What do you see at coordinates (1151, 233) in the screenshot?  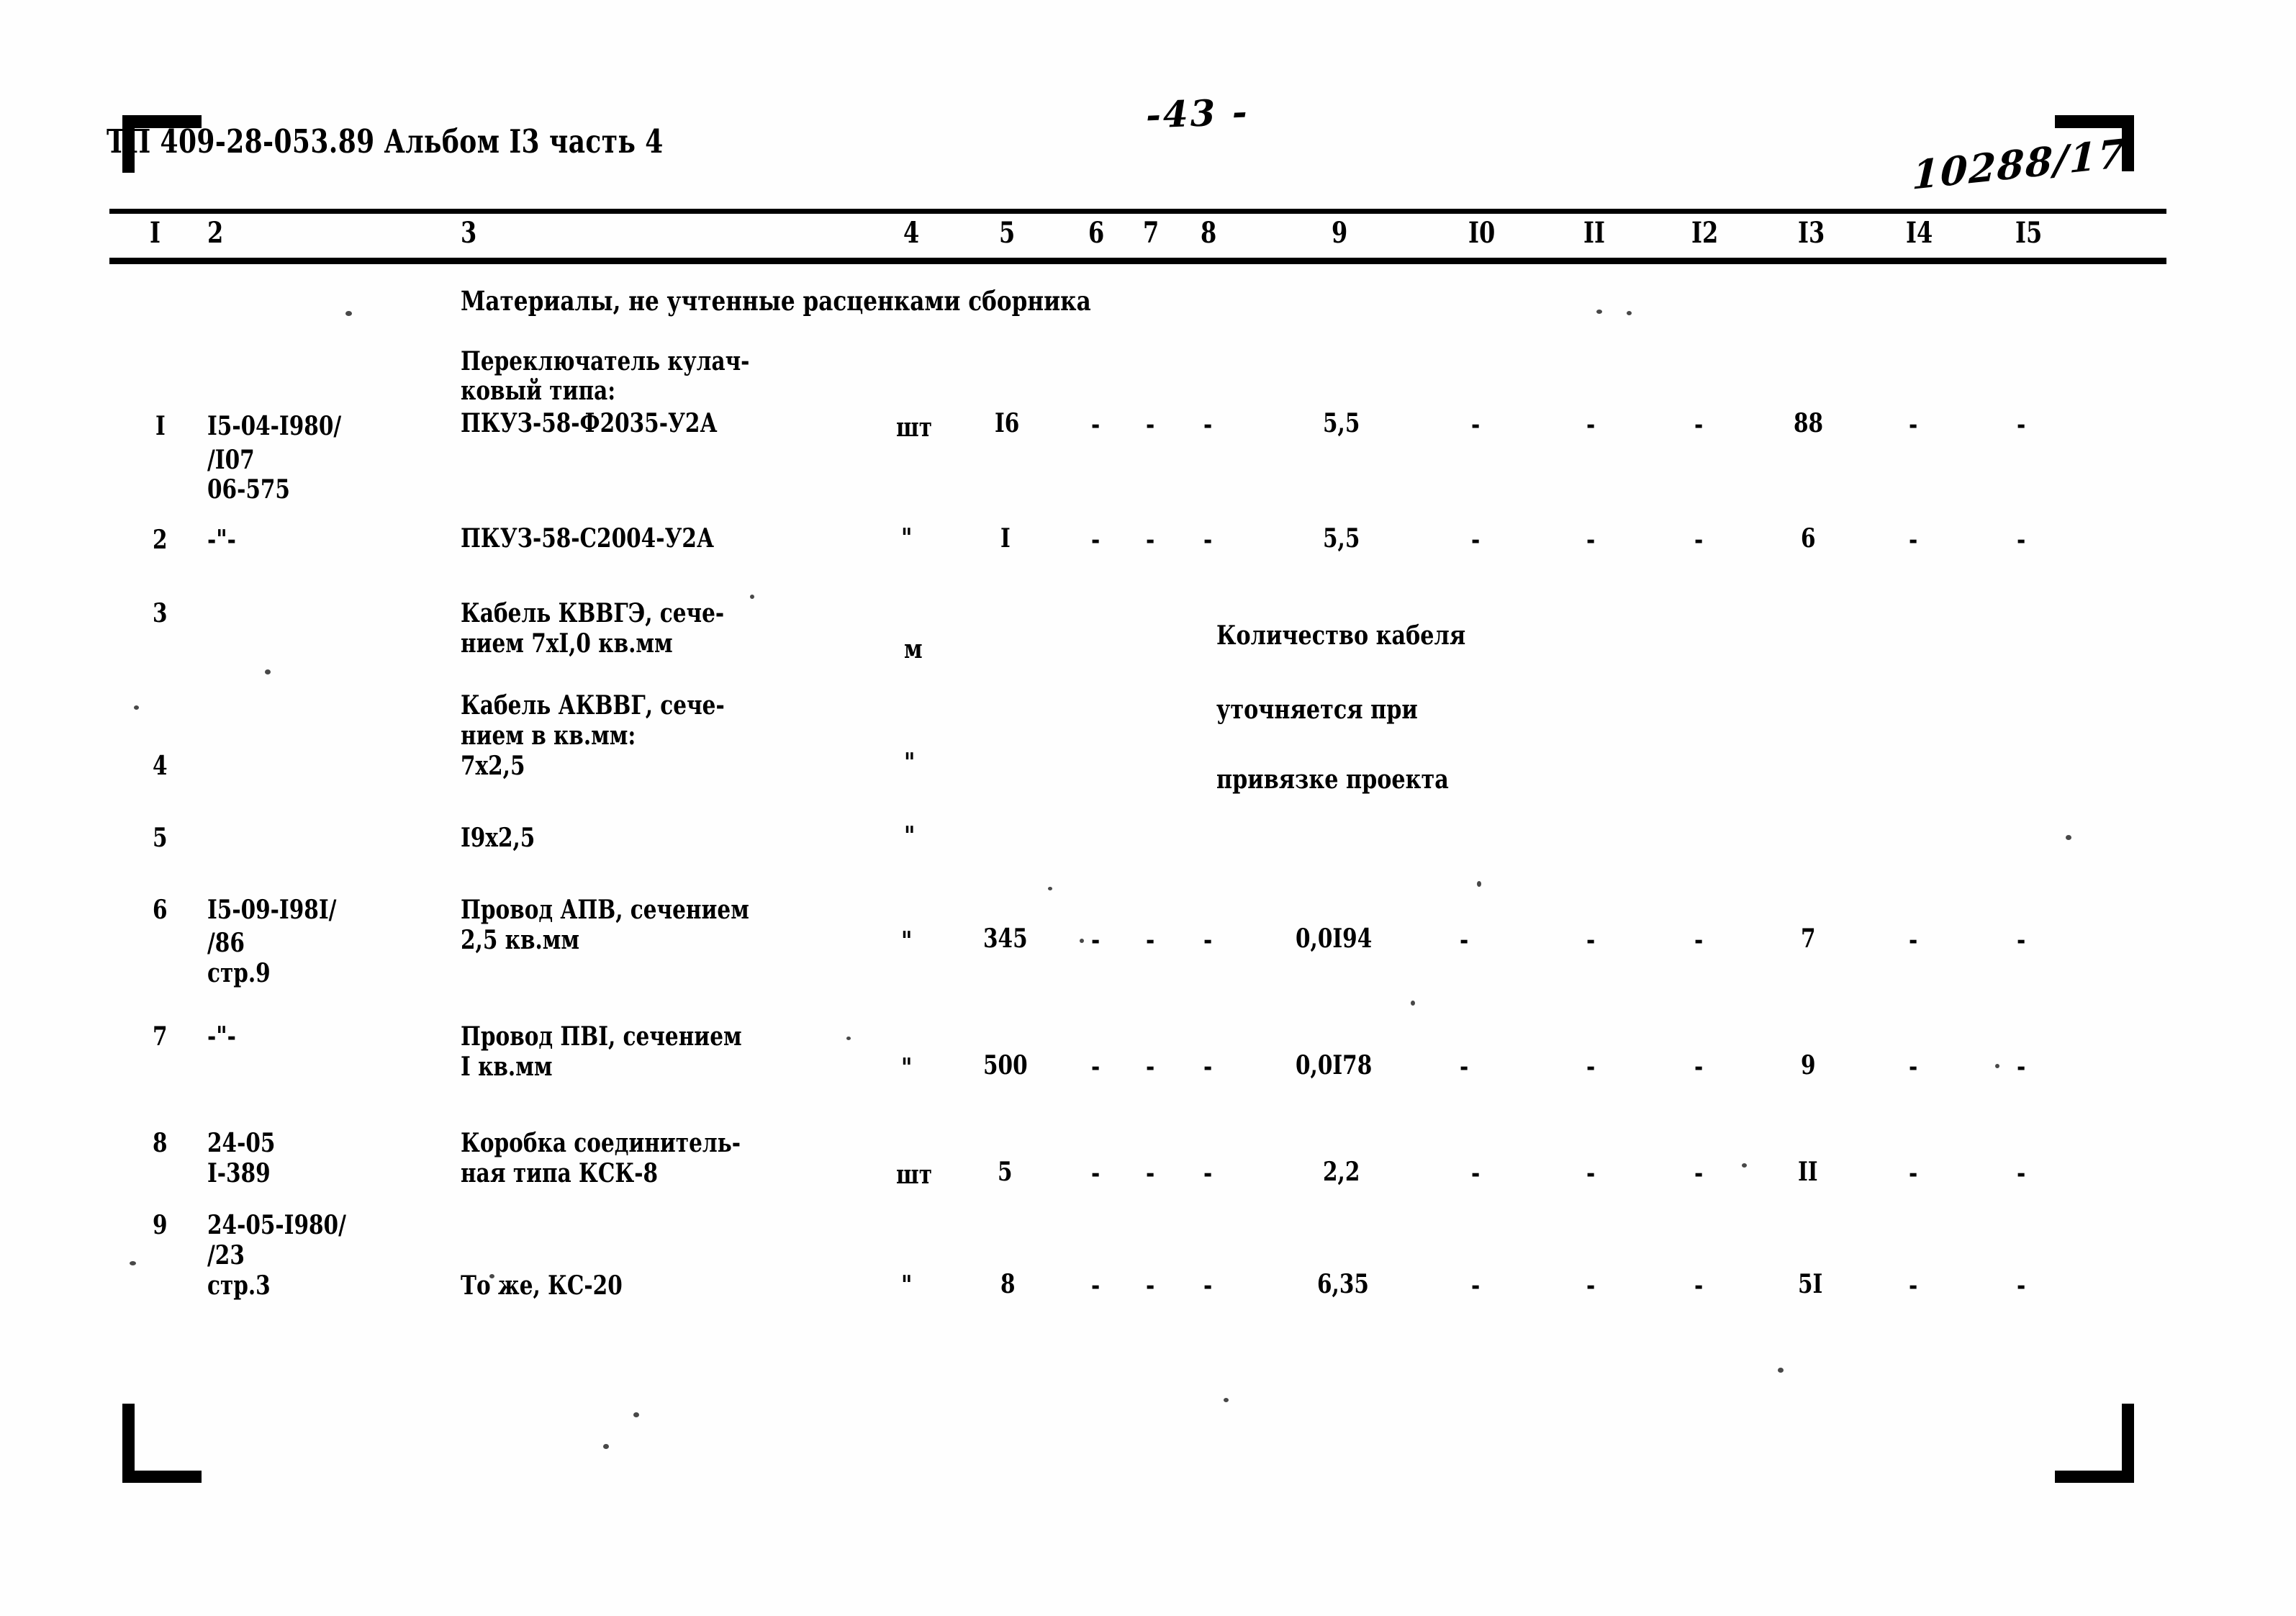 I see `column-number-7: 7` at bounding box center [1151, 233].